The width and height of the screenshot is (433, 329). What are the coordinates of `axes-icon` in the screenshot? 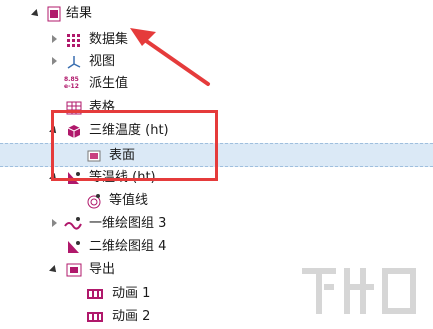 It's located at (74, 62).